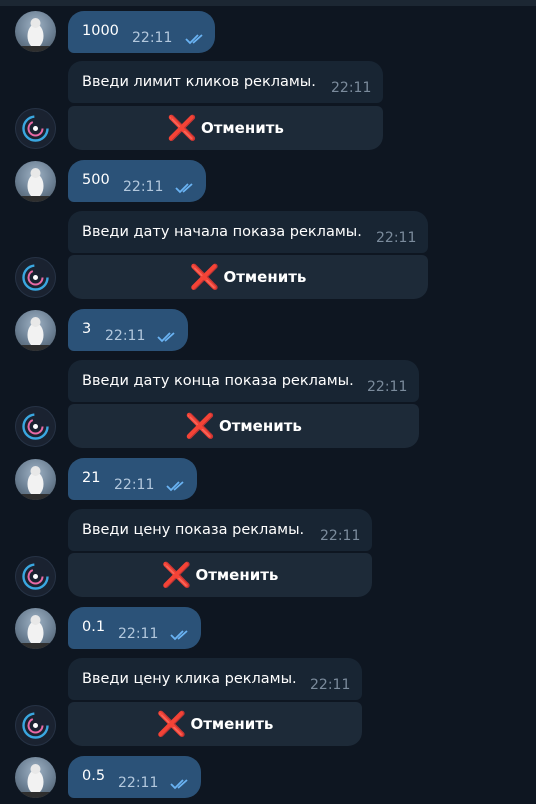 This screenshot has height=804, width=536. Describe the element at coordinates (193, 530) in the screenshot. I see `message-text: Введи цену показа рекламы.` at that location.